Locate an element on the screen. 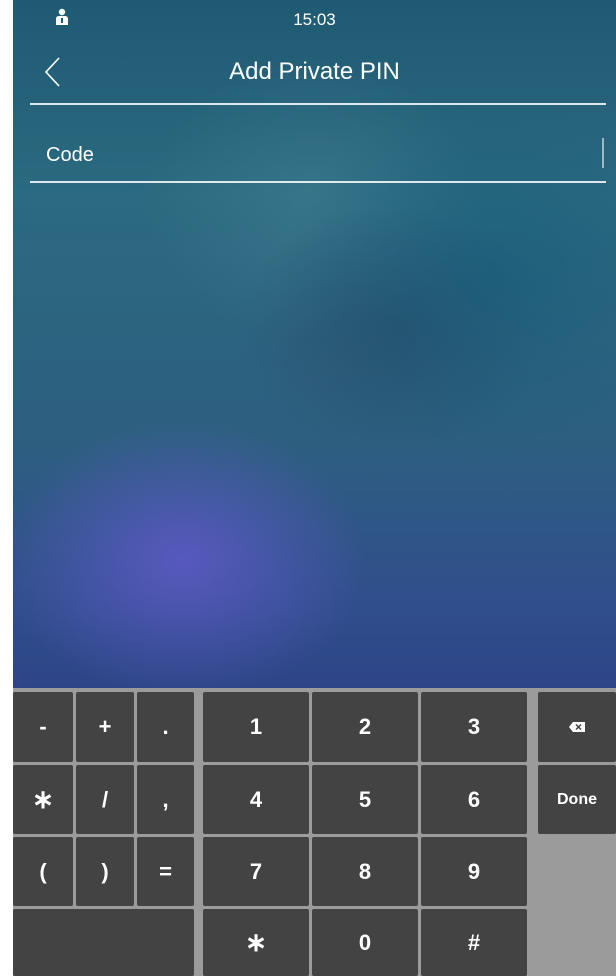  code-field-divider is located at coordinates (318, 182).